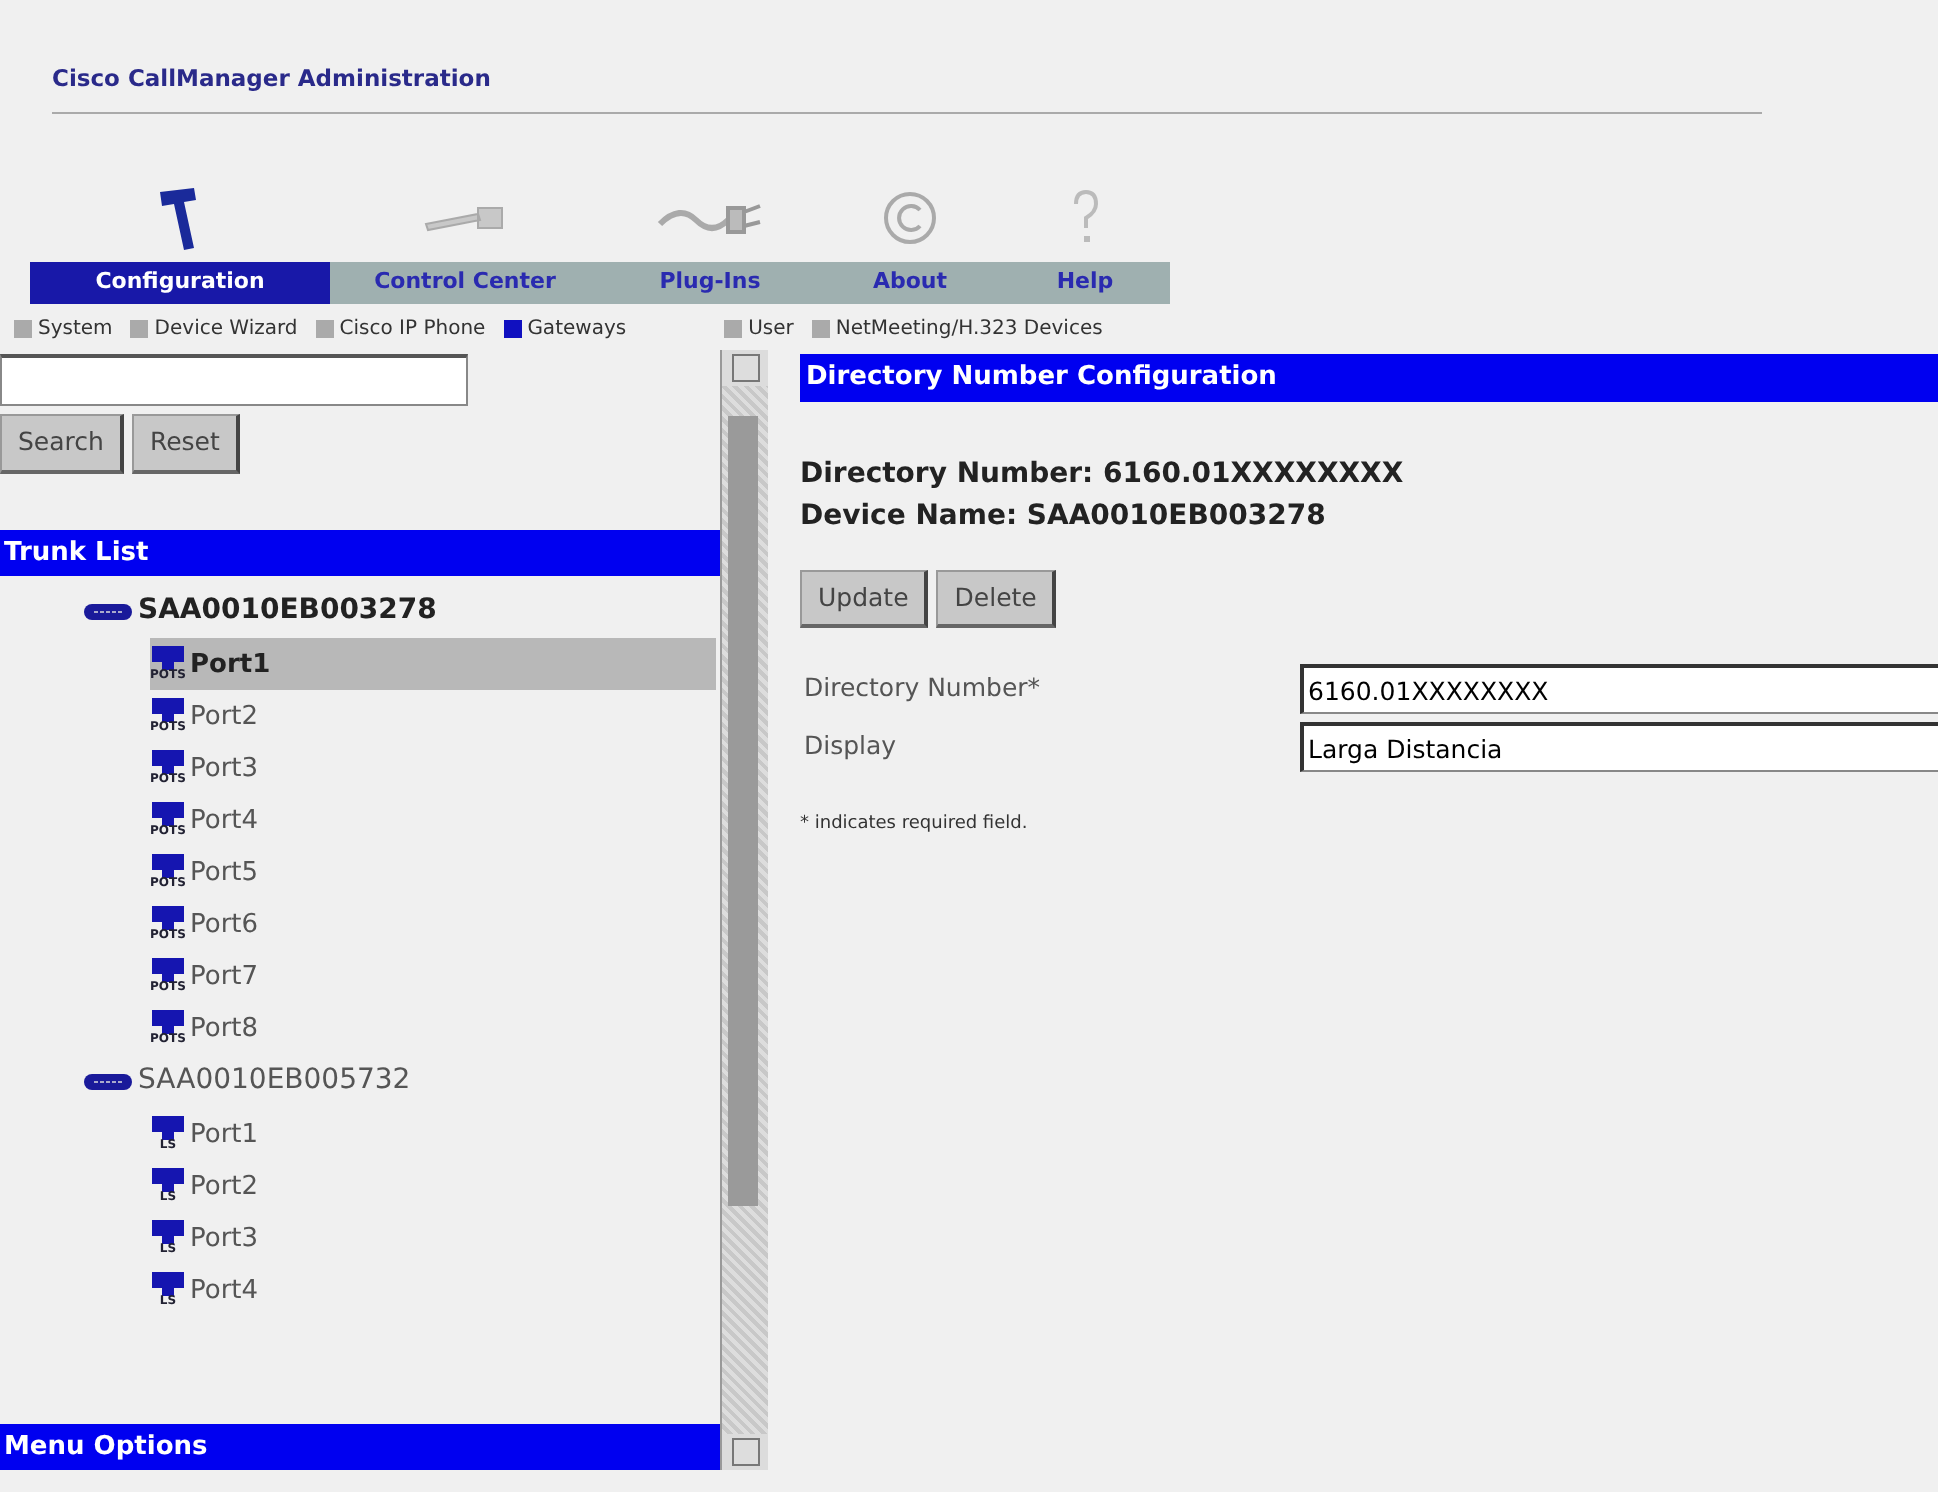  What do you see at coordinates (1369, 377) in the screenshot?
I see `section-header: Directory Number Configuration` at bounding box center [1369, 377].